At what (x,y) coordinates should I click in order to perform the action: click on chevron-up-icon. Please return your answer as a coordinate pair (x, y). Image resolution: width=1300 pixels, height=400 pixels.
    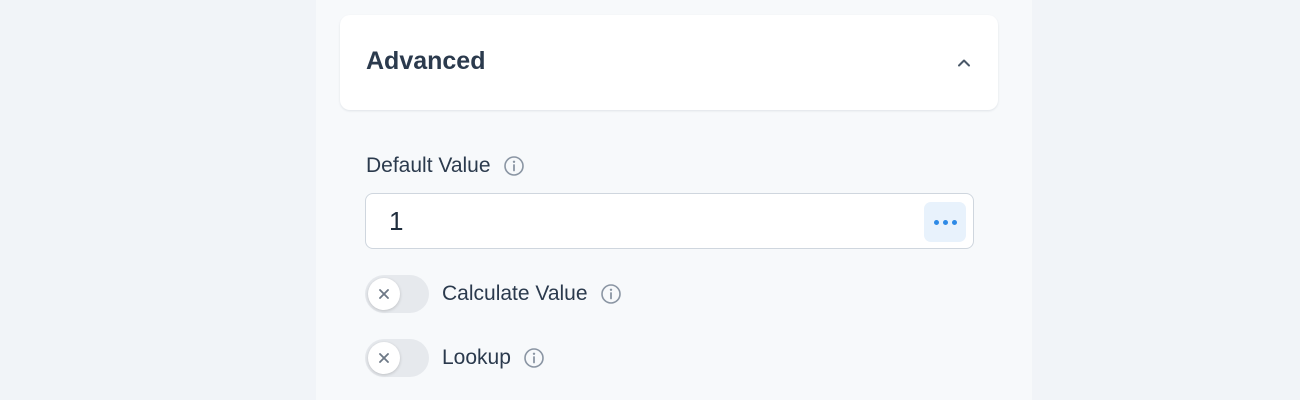
    Looking at the image, I should click on (964, 63).